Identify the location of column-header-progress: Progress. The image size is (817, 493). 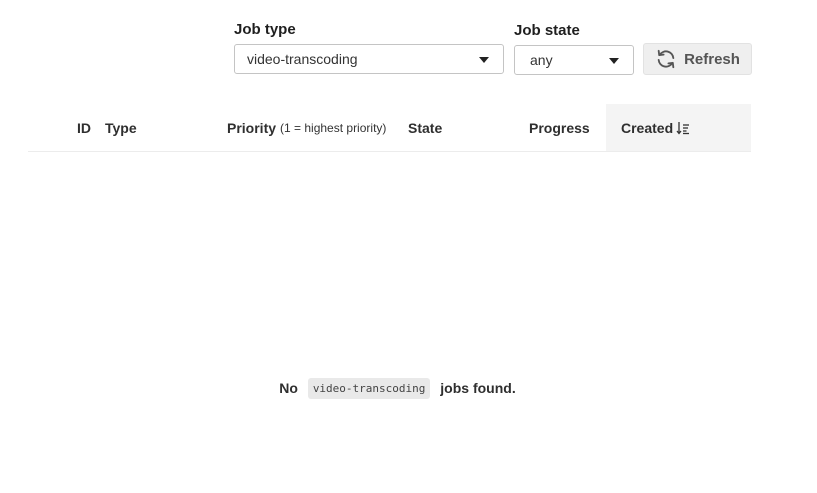
(559, 127).